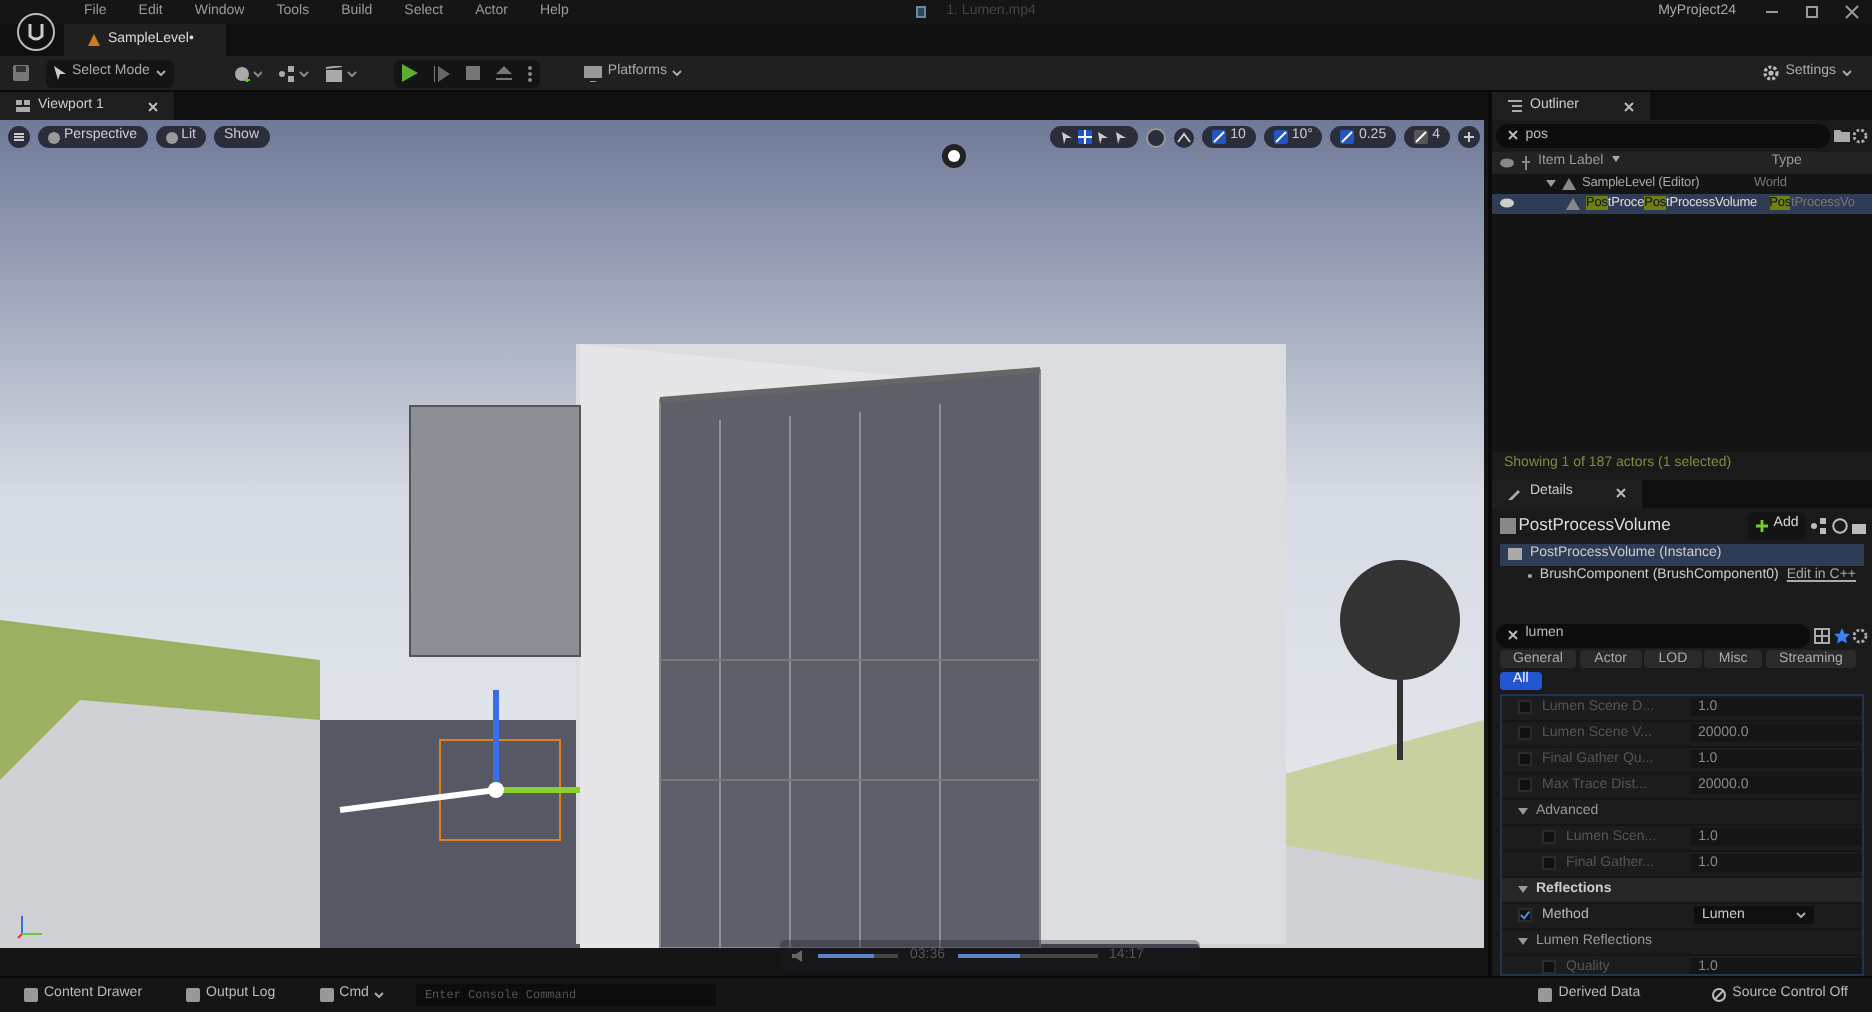  What do you see at coordinates (31, 995) in the screenshot?
I see `drawer-icon` at bounding box center [31, 995].